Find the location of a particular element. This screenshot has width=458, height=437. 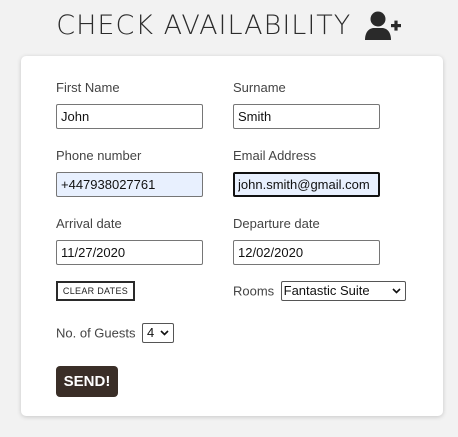

rooms-field: Rooms Fantastic Suite is located at coordinates (319, 291).